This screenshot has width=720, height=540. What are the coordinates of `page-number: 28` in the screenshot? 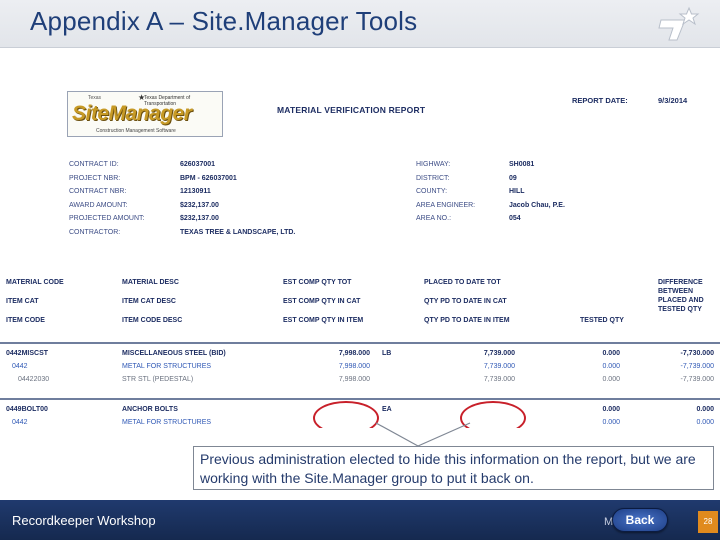 It's located at (708, 522).